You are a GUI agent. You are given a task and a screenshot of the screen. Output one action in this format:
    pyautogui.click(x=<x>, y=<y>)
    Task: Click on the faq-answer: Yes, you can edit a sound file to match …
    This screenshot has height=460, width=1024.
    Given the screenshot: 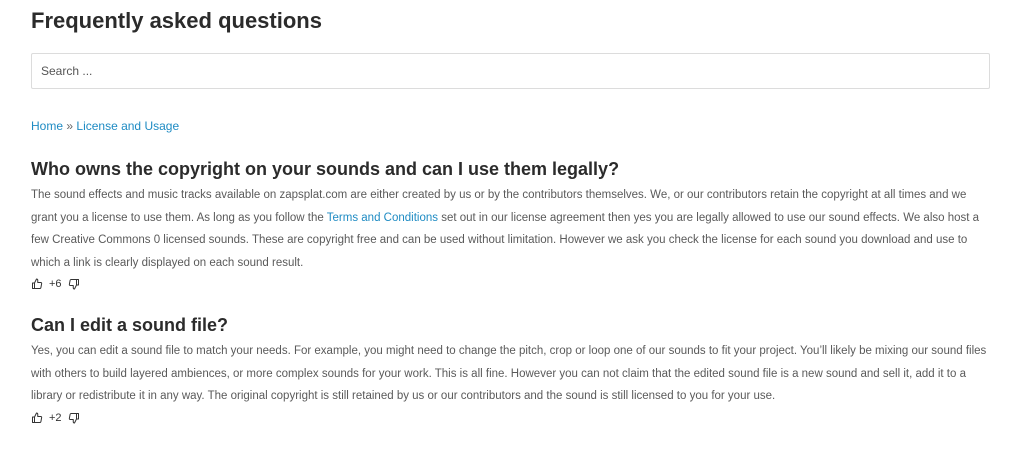 What is the action you would take?
    pyautogui.click(x=509, y=373)
    